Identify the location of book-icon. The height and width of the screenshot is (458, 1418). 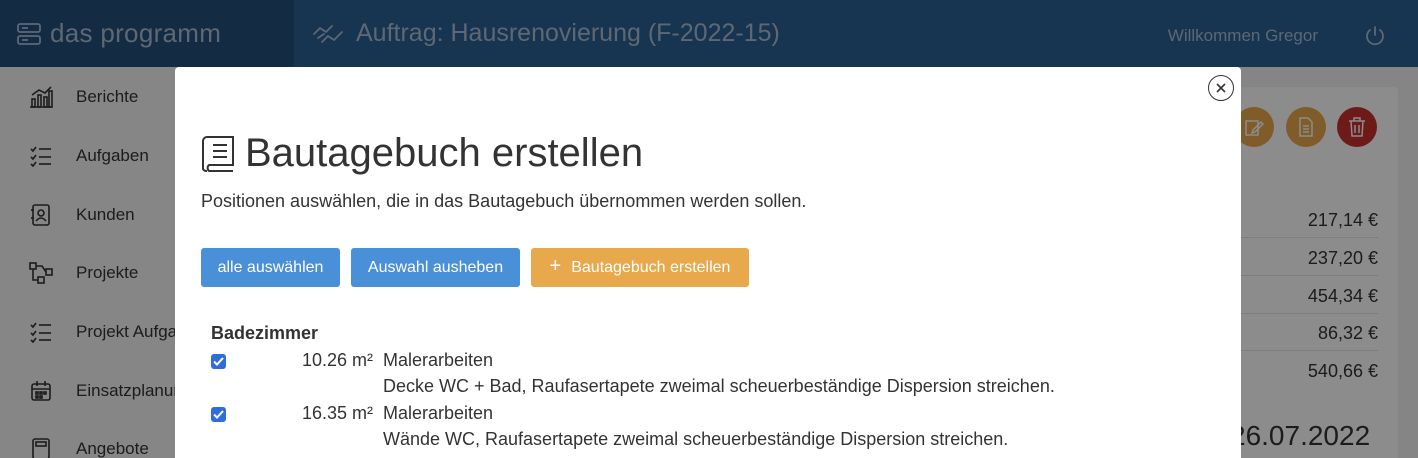
(218, 153).